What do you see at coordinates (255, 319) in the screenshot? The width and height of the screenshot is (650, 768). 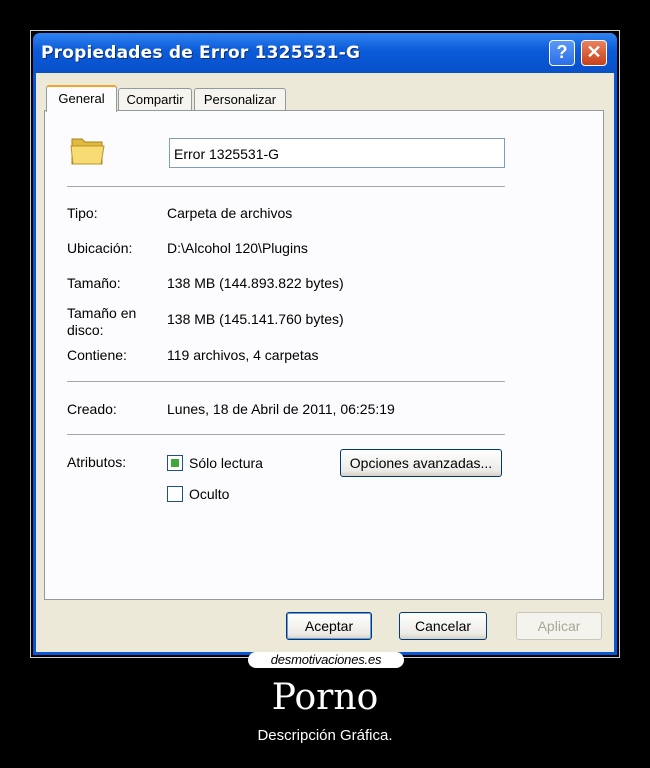 I see `tamano-disco-value: 138 MB (145.141.760 bytes)` at bounding box center [255, 319].